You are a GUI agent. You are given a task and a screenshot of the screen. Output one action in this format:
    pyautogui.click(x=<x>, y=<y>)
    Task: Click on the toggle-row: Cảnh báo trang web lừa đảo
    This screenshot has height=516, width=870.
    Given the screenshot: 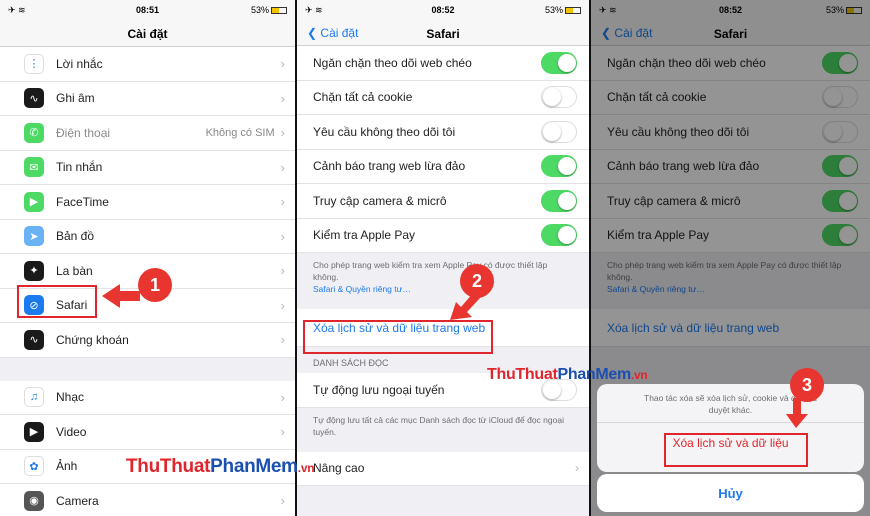 What is the action you would take?
    pyautogui.click(x=443, y=166)
    